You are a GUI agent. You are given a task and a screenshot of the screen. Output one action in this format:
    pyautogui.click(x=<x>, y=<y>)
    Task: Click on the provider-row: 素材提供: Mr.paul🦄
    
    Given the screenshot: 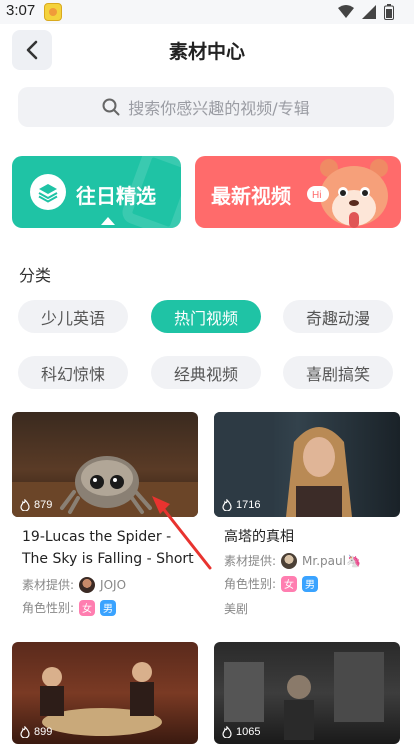 What is the action you would take?
    pyautogui.click(x=292, y=560)
    